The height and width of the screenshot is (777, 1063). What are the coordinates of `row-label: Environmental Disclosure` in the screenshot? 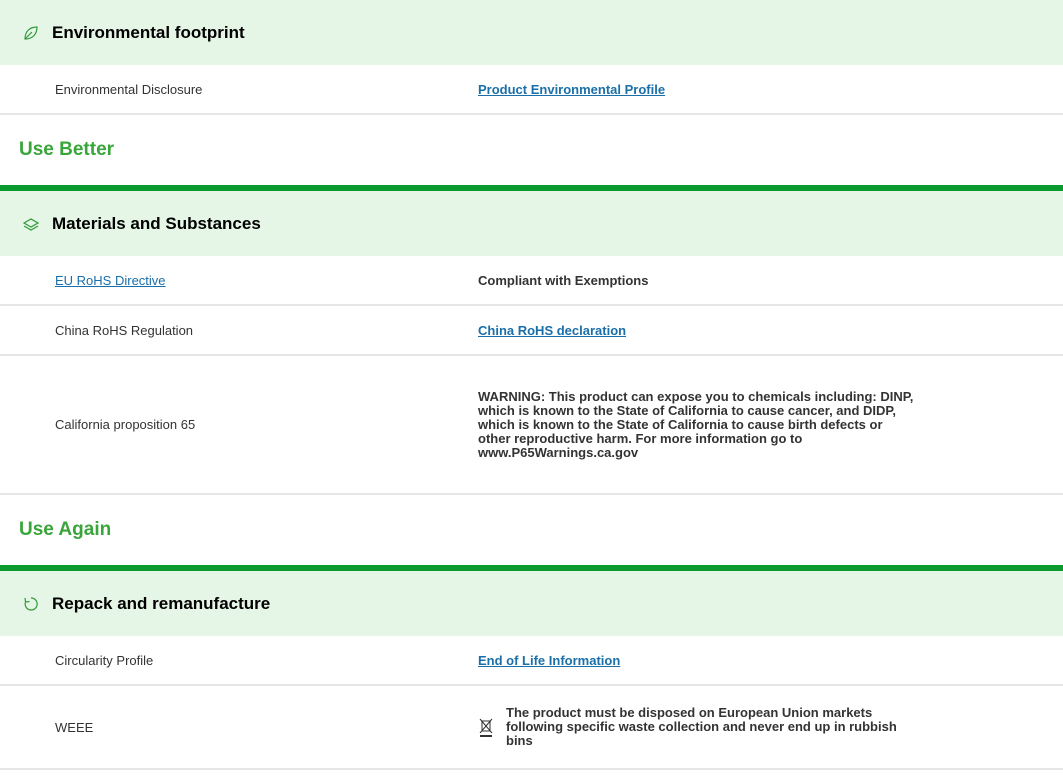 It's located at (129, 89).